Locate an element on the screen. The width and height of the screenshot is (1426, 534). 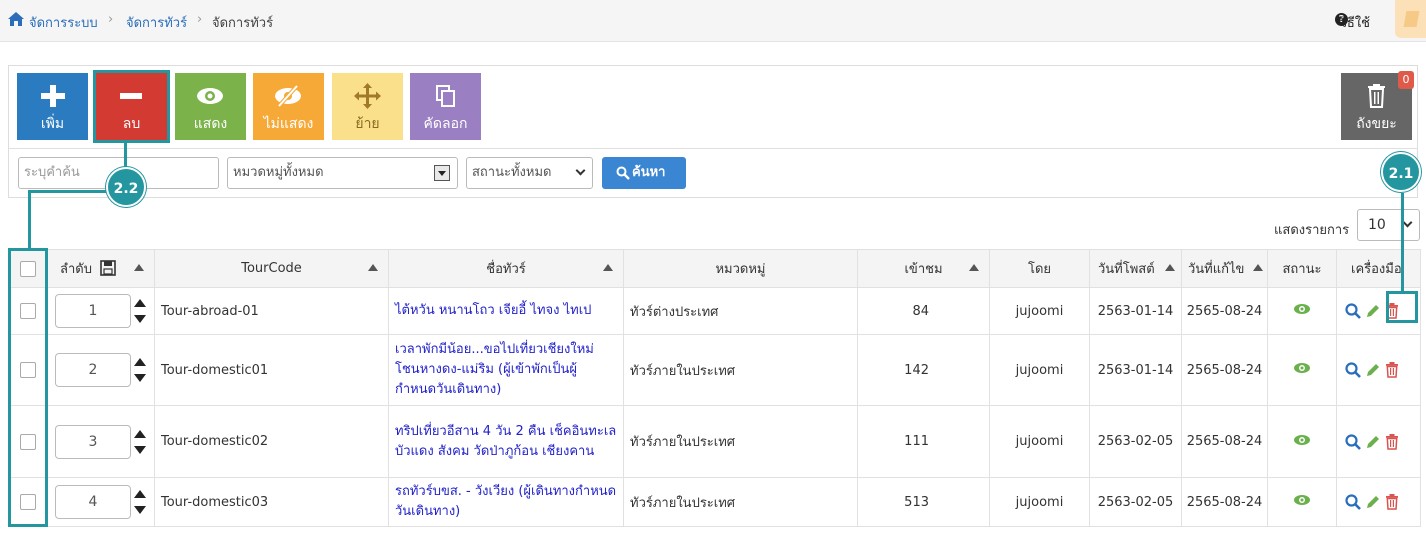
pagesize-label: แสดงรายการ is located at coordinates (1312, 230).